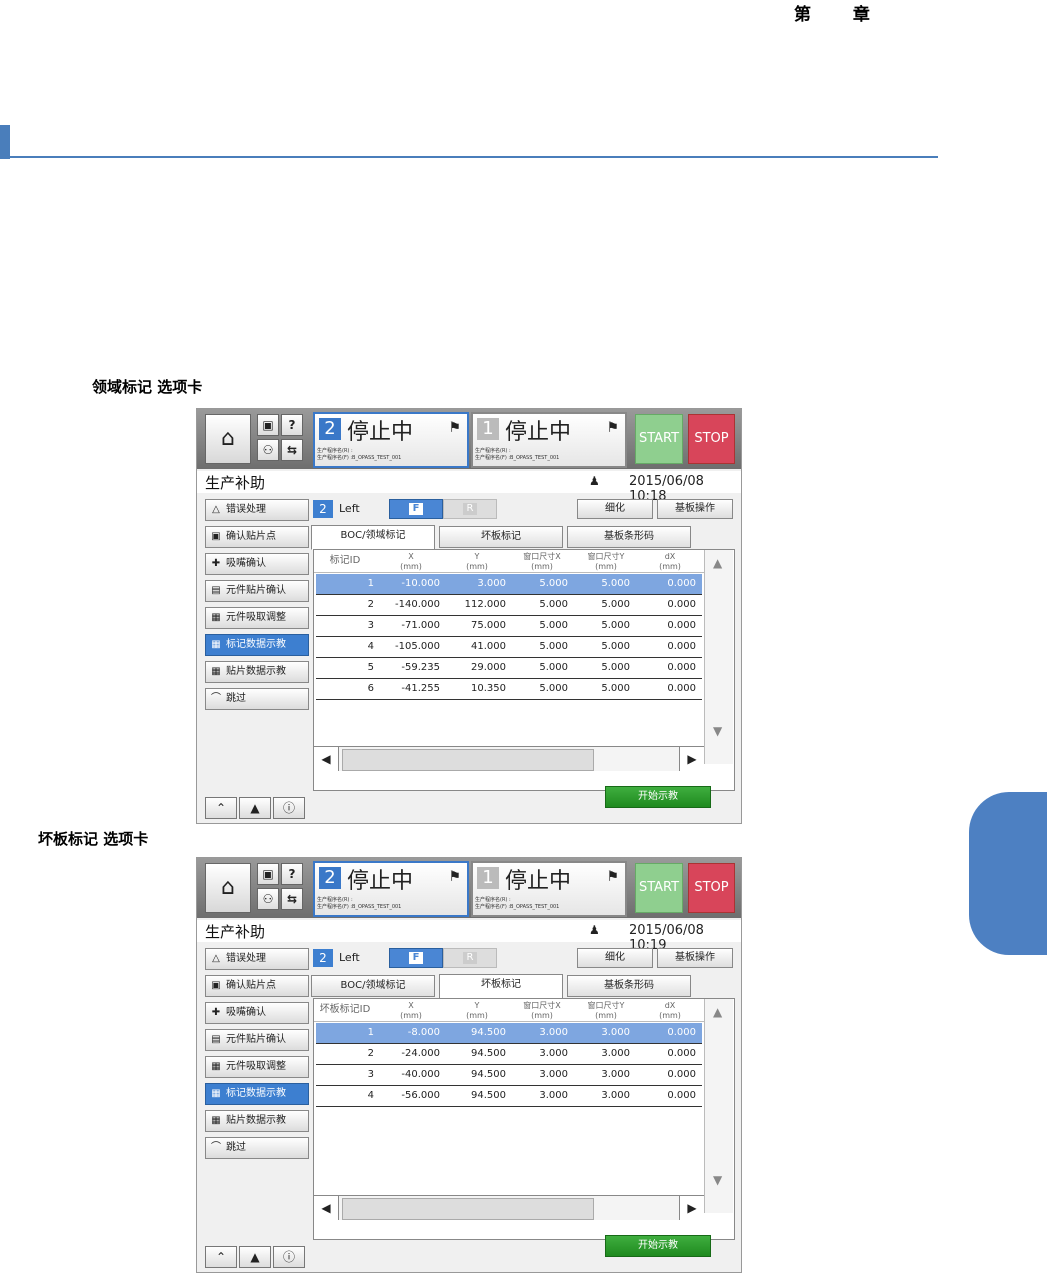 The height and width of the screenshot is (1273, 1047). I want to click on table-cell: 3.000, so click(553, 1095).